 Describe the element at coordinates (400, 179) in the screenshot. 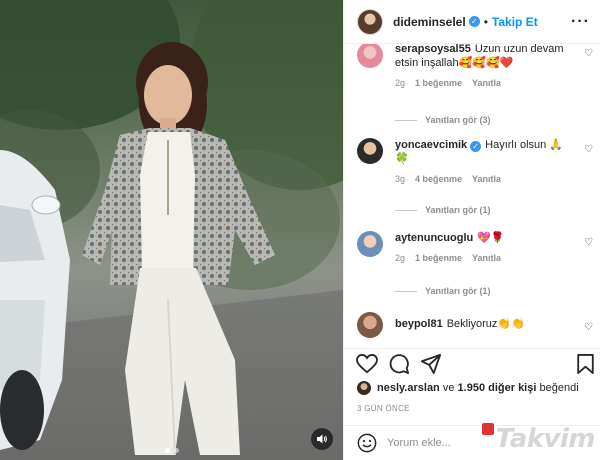

I see `comment-time: 3g` at that location.